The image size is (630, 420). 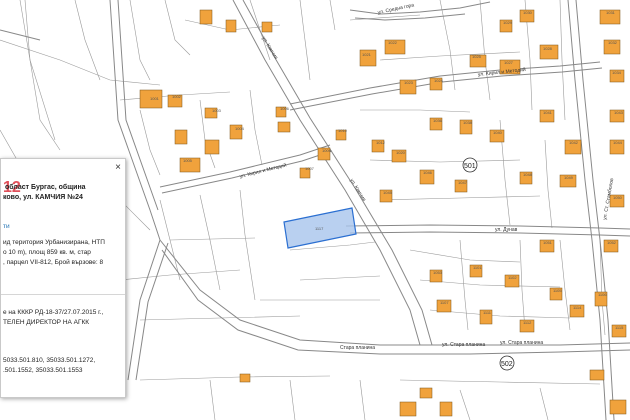 I want to click on desc-line3: , парцел VII-812, Брой вързове: 8, so click(x=53, y=262).